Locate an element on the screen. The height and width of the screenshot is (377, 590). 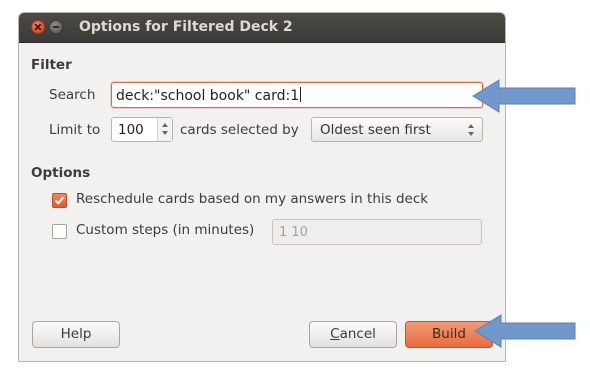
spin-up-icon is located at coordinates (165, 125).